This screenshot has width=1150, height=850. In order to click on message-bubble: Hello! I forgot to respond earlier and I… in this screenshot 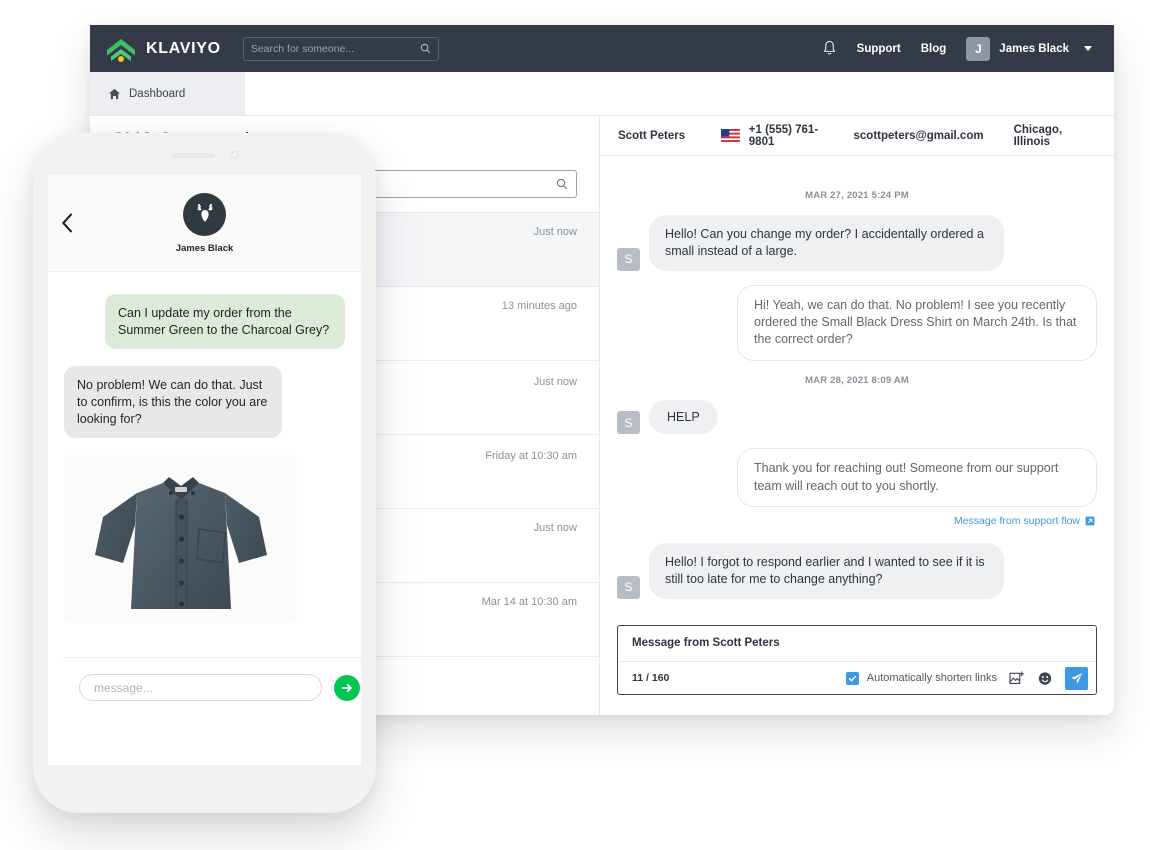, I will do `click(826, 570)`.